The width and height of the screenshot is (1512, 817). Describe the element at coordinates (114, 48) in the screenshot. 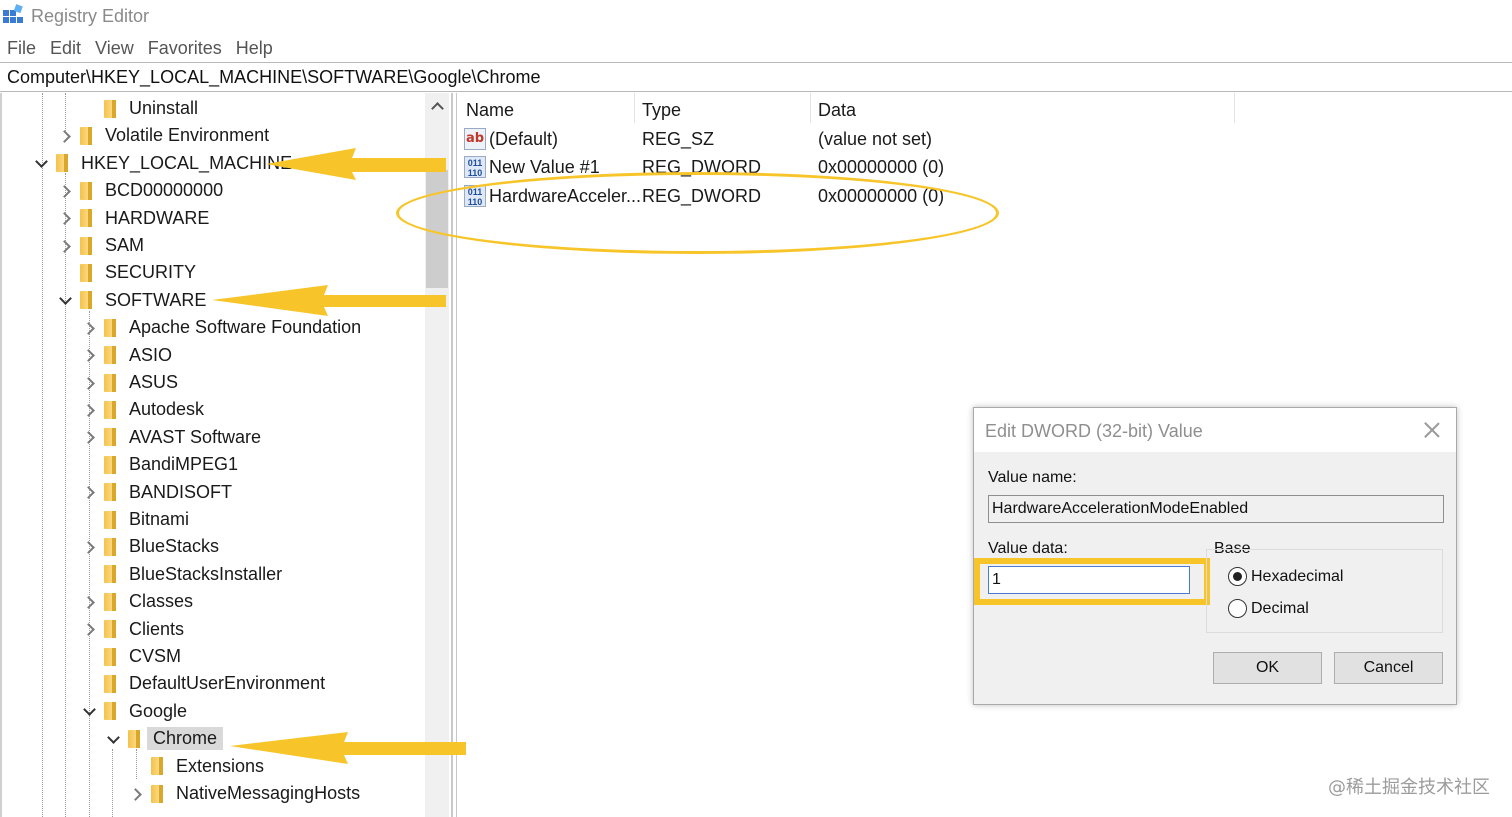

I see `menu-view: View` at that location.